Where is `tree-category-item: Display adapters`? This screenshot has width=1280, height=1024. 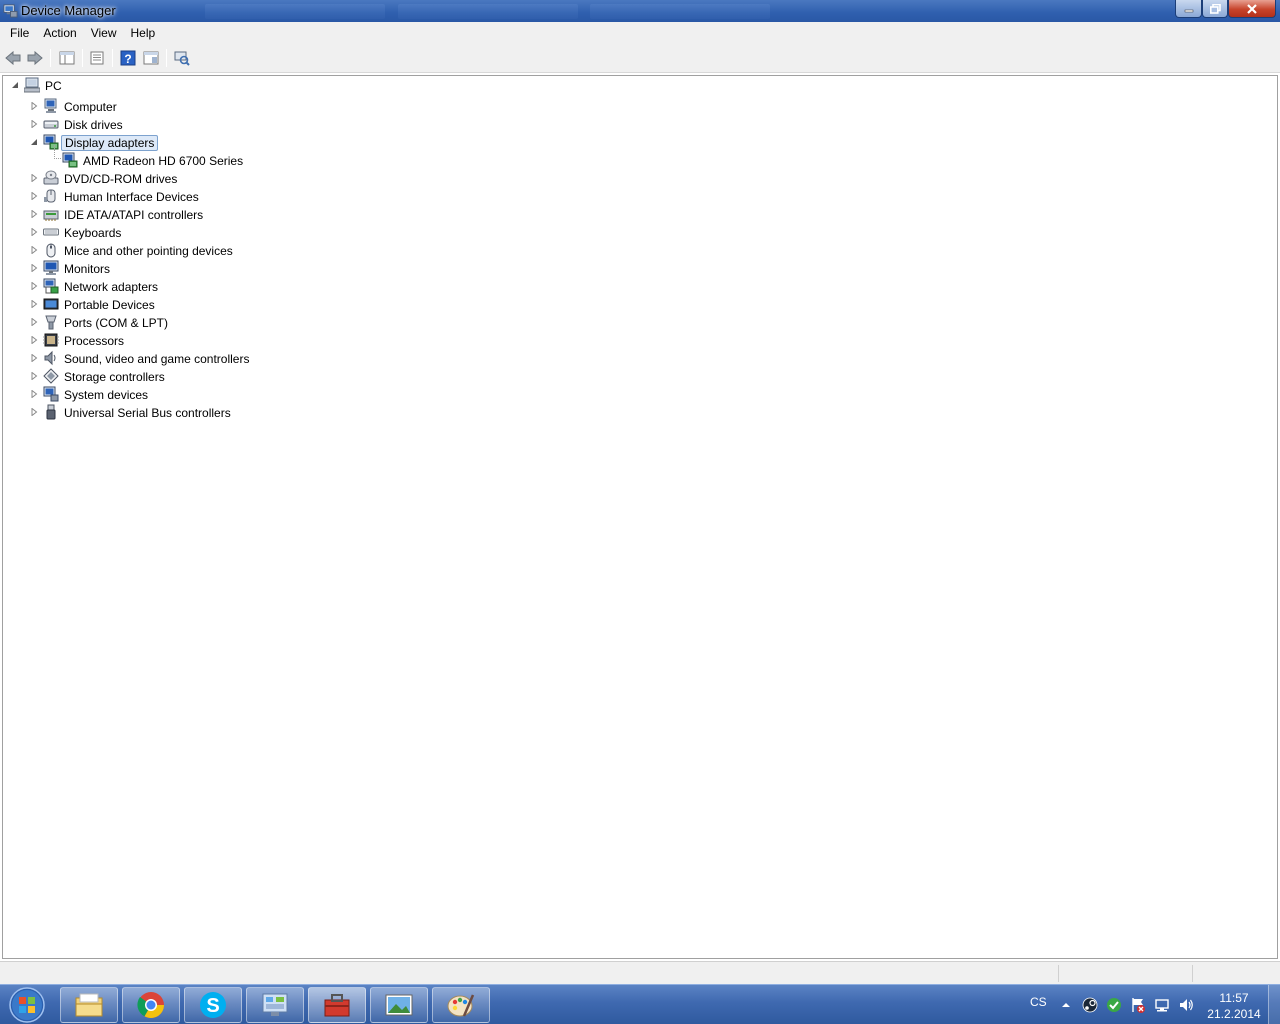
tree-category-item: Display adapters is located at coordinates (110, 143).